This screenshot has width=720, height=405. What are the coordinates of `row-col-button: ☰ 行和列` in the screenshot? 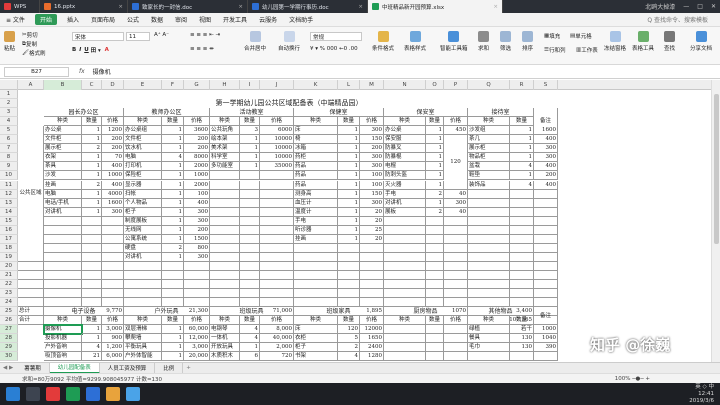 It's located at (554, 50).